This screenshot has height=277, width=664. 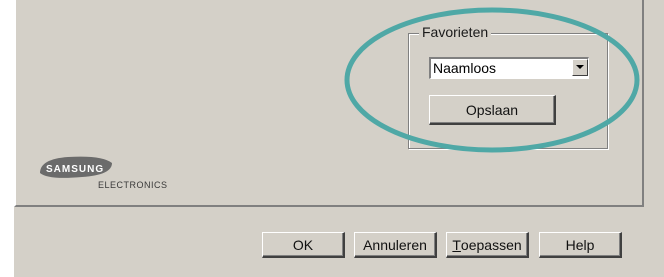 I want to click on samsung-logo-text: SAMSUNG, so click(x=75, y=169).